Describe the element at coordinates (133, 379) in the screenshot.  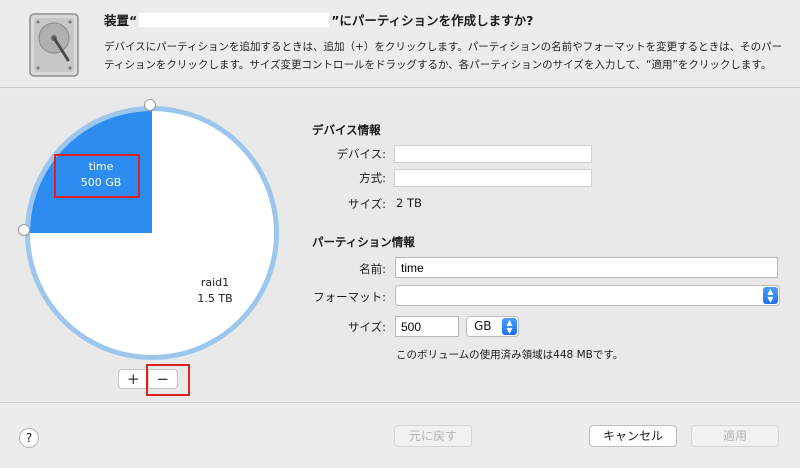
I see `add-partition-button: +` at that location.